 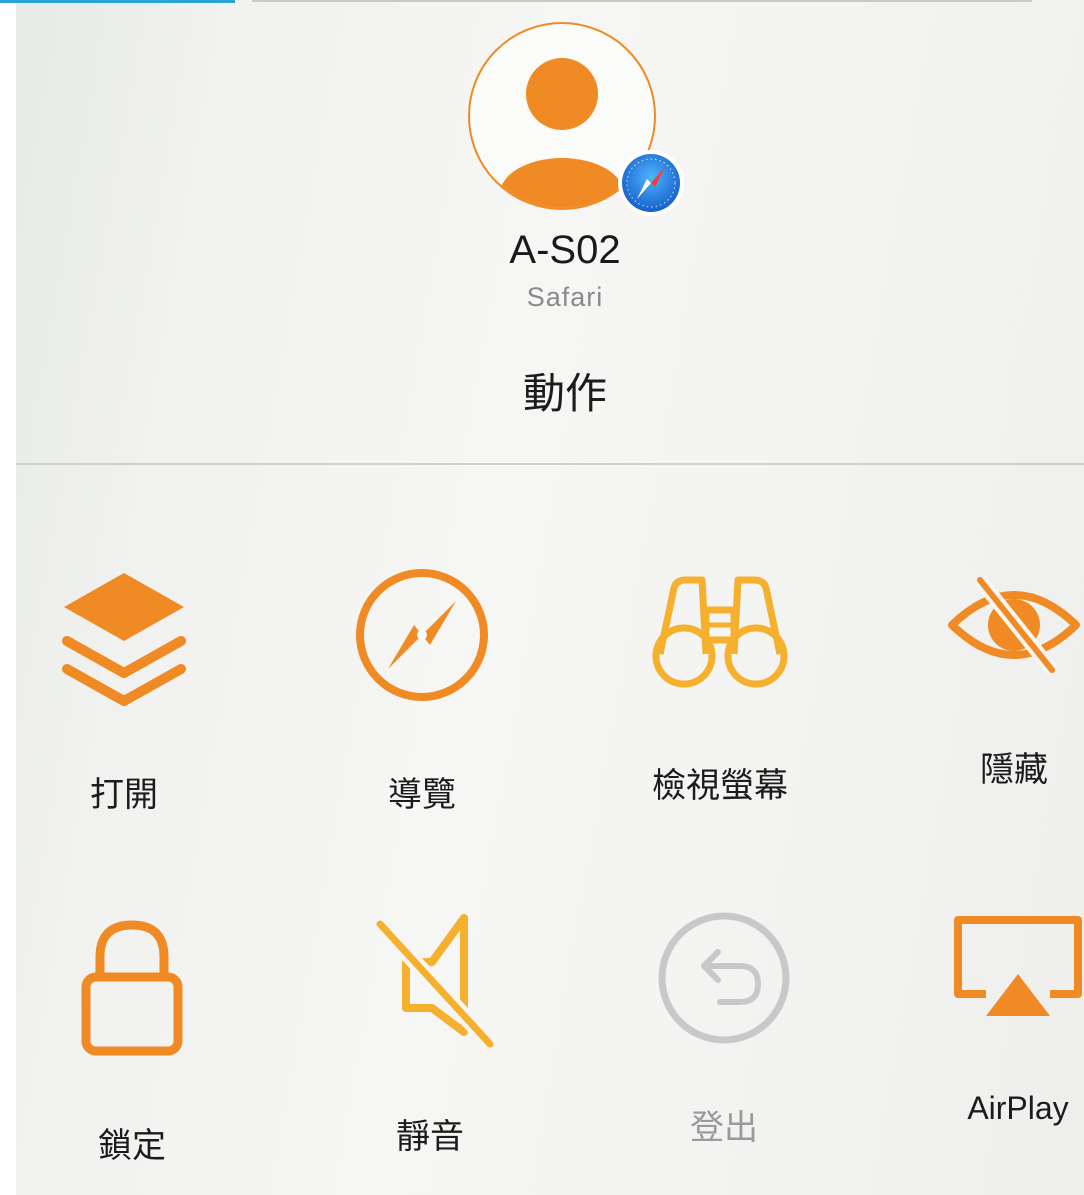 I want to click on device-app-name: Safari, so click(x=565, y=297).